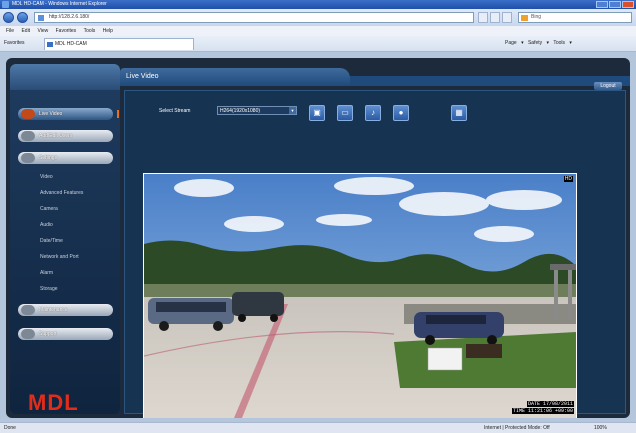  I want to click on sidebar-item-users: Add/Edit Users, so click(65, 136).